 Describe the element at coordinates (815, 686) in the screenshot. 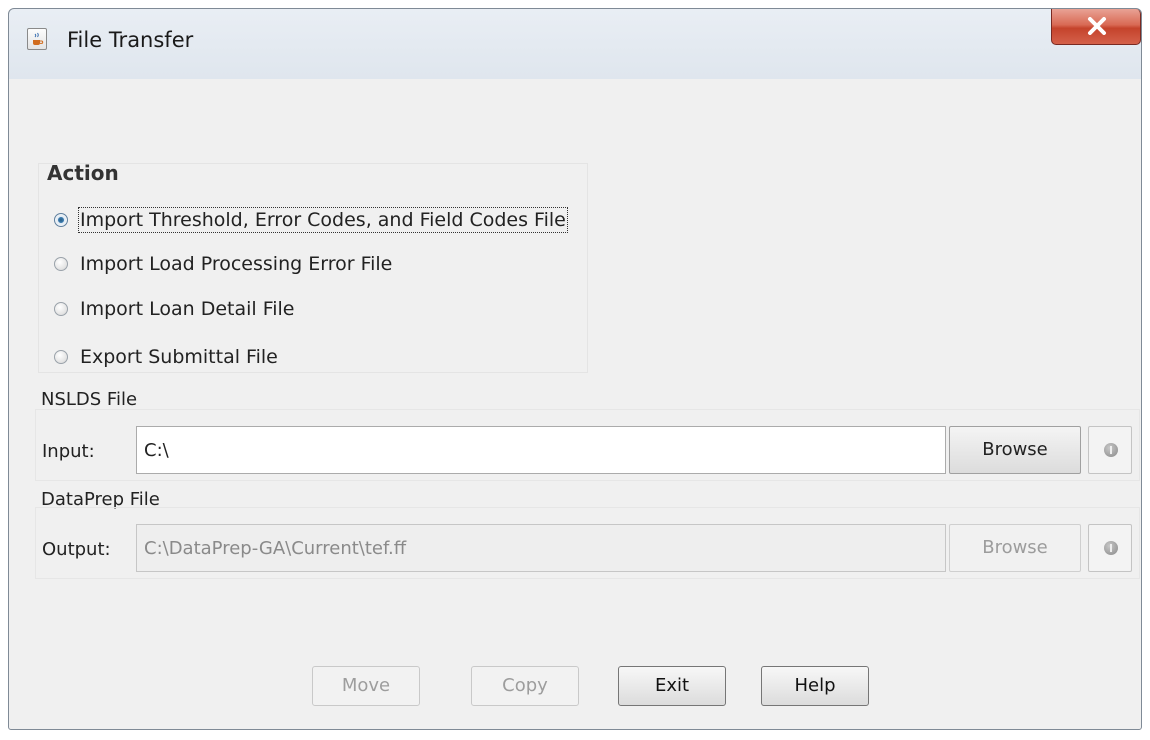

I see `help-button: Help` at that location.